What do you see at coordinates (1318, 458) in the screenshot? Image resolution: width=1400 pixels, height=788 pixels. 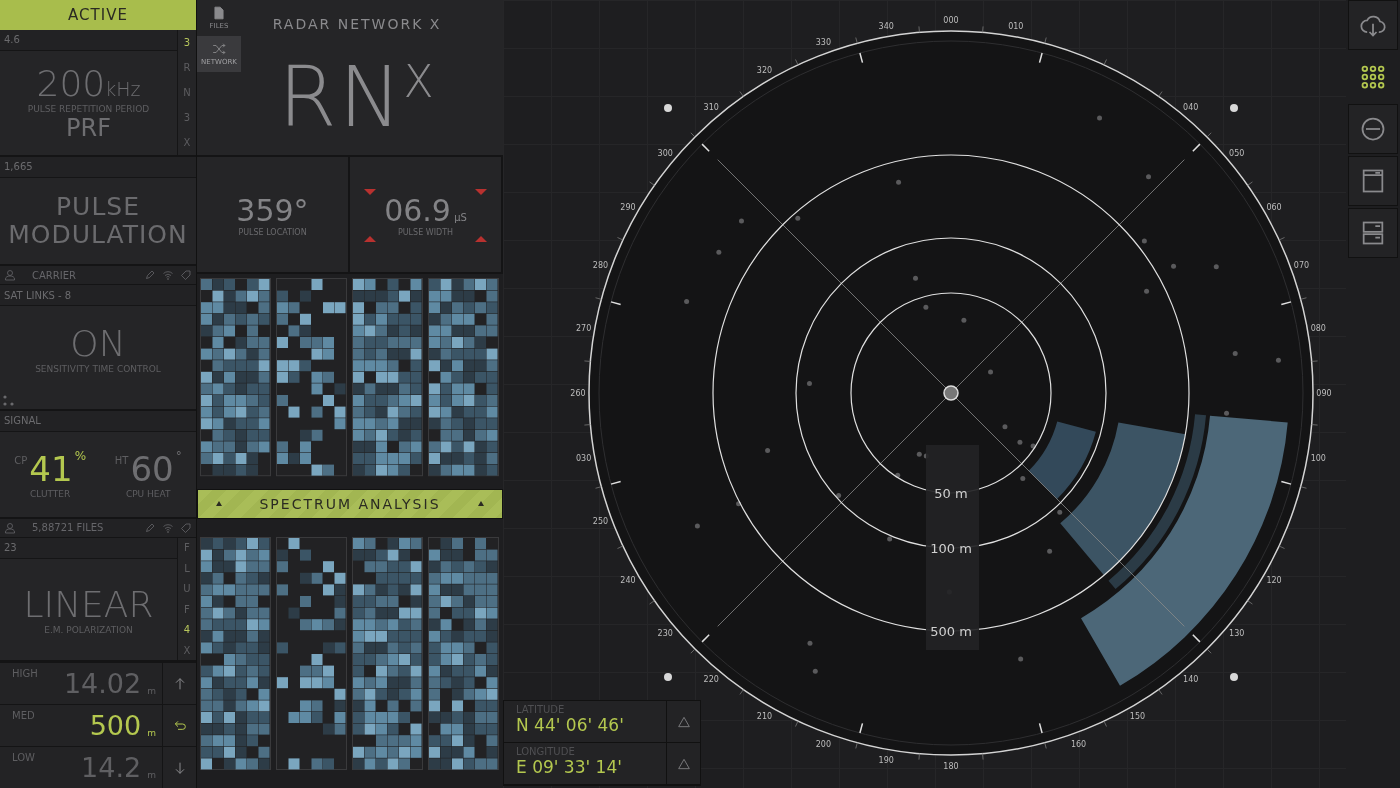 I see `bearing-label: 100` at bounding box center [1318, 458].